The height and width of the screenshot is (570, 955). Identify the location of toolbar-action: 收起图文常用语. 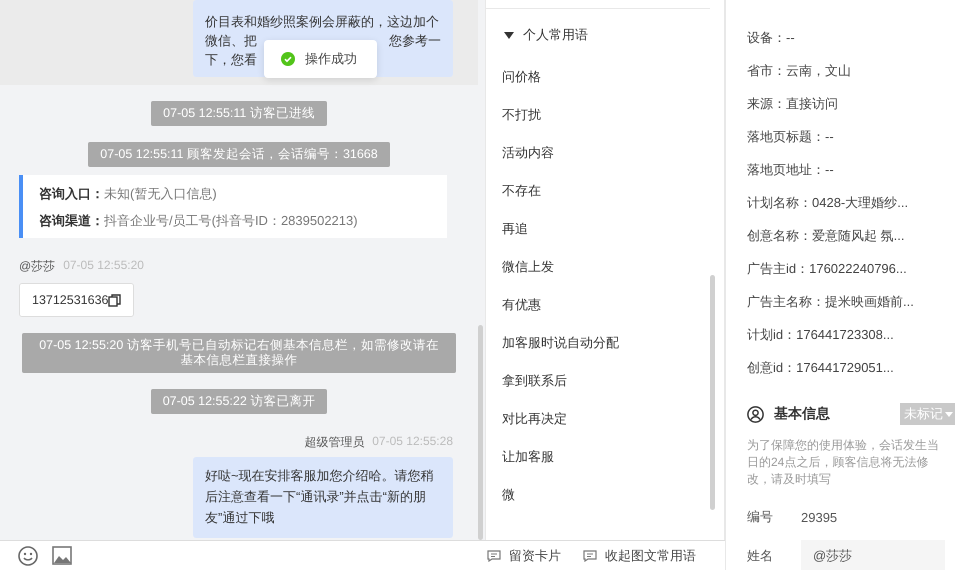
(639, 555).